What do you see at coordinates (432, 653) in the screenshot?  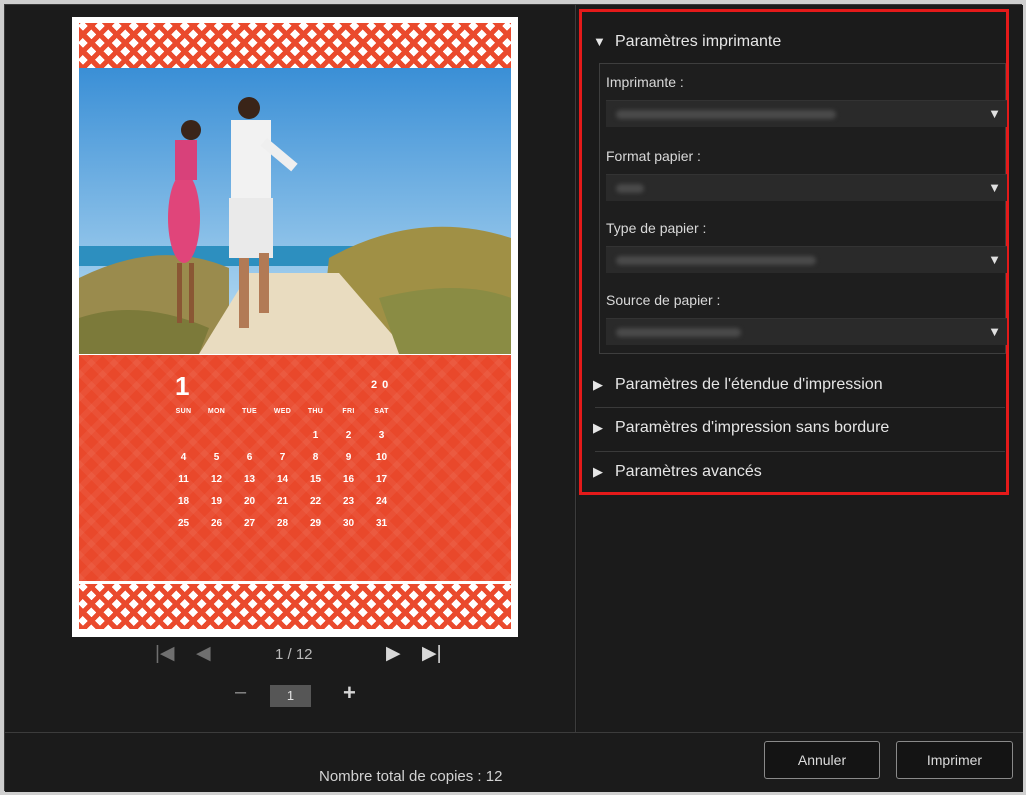 I see `last-page-icon: ▶|` at bounding box center [432, 653].